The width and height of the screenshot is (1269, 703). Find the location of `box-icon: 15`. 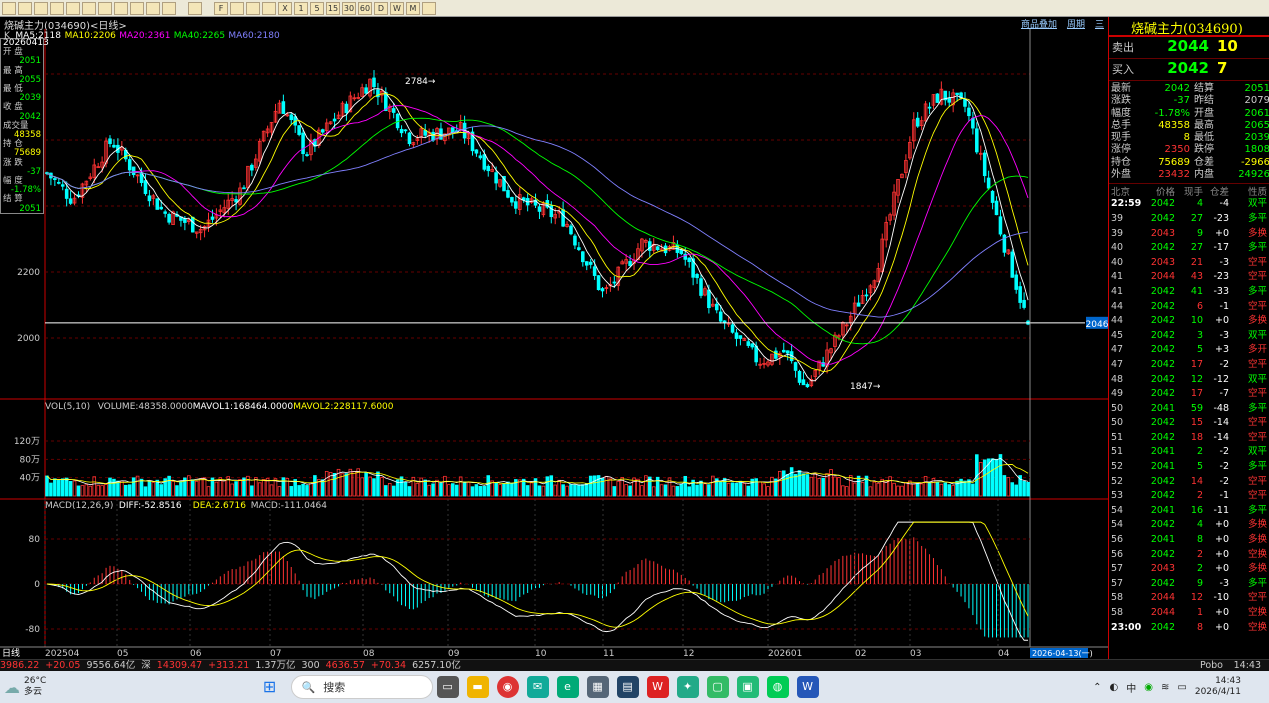

box-icon: 15 is located at coordinates (333, 8).